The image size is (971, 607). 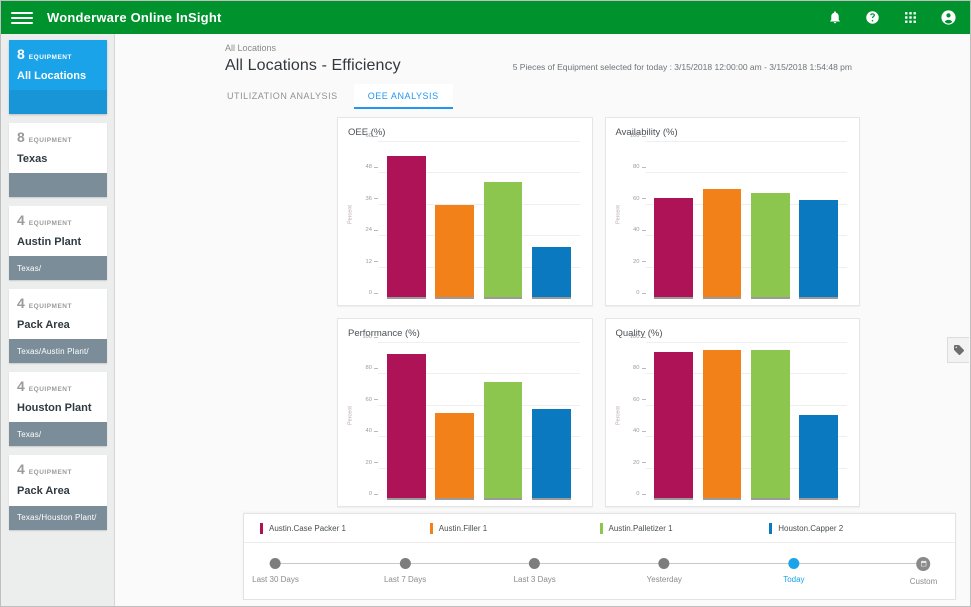 I want to click on eq-count: 4, so click(x=21, y=386).